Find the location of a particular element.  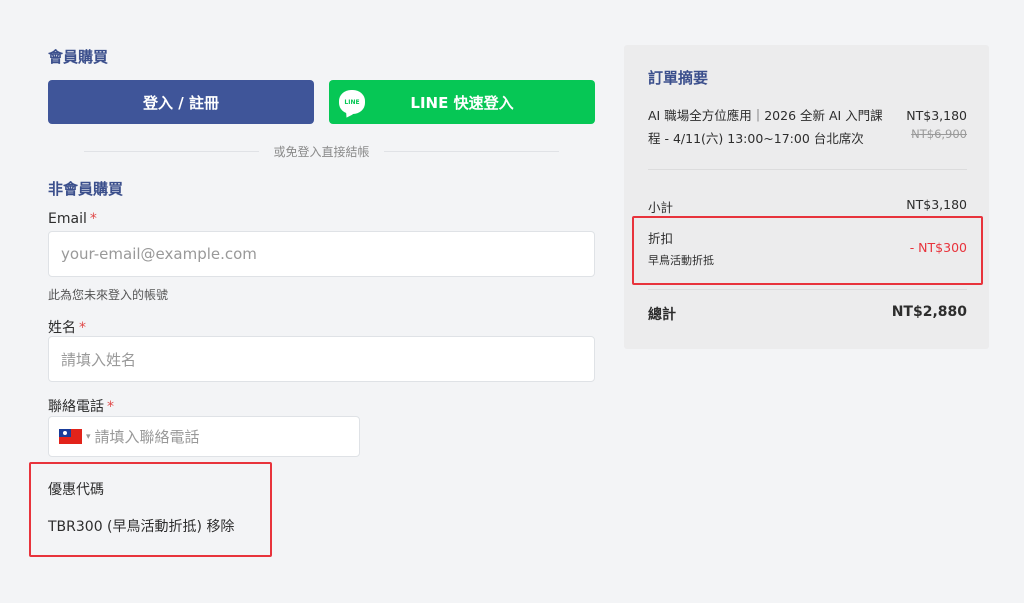

item-price: NT$3,180 is located at coordinates (936, 115).